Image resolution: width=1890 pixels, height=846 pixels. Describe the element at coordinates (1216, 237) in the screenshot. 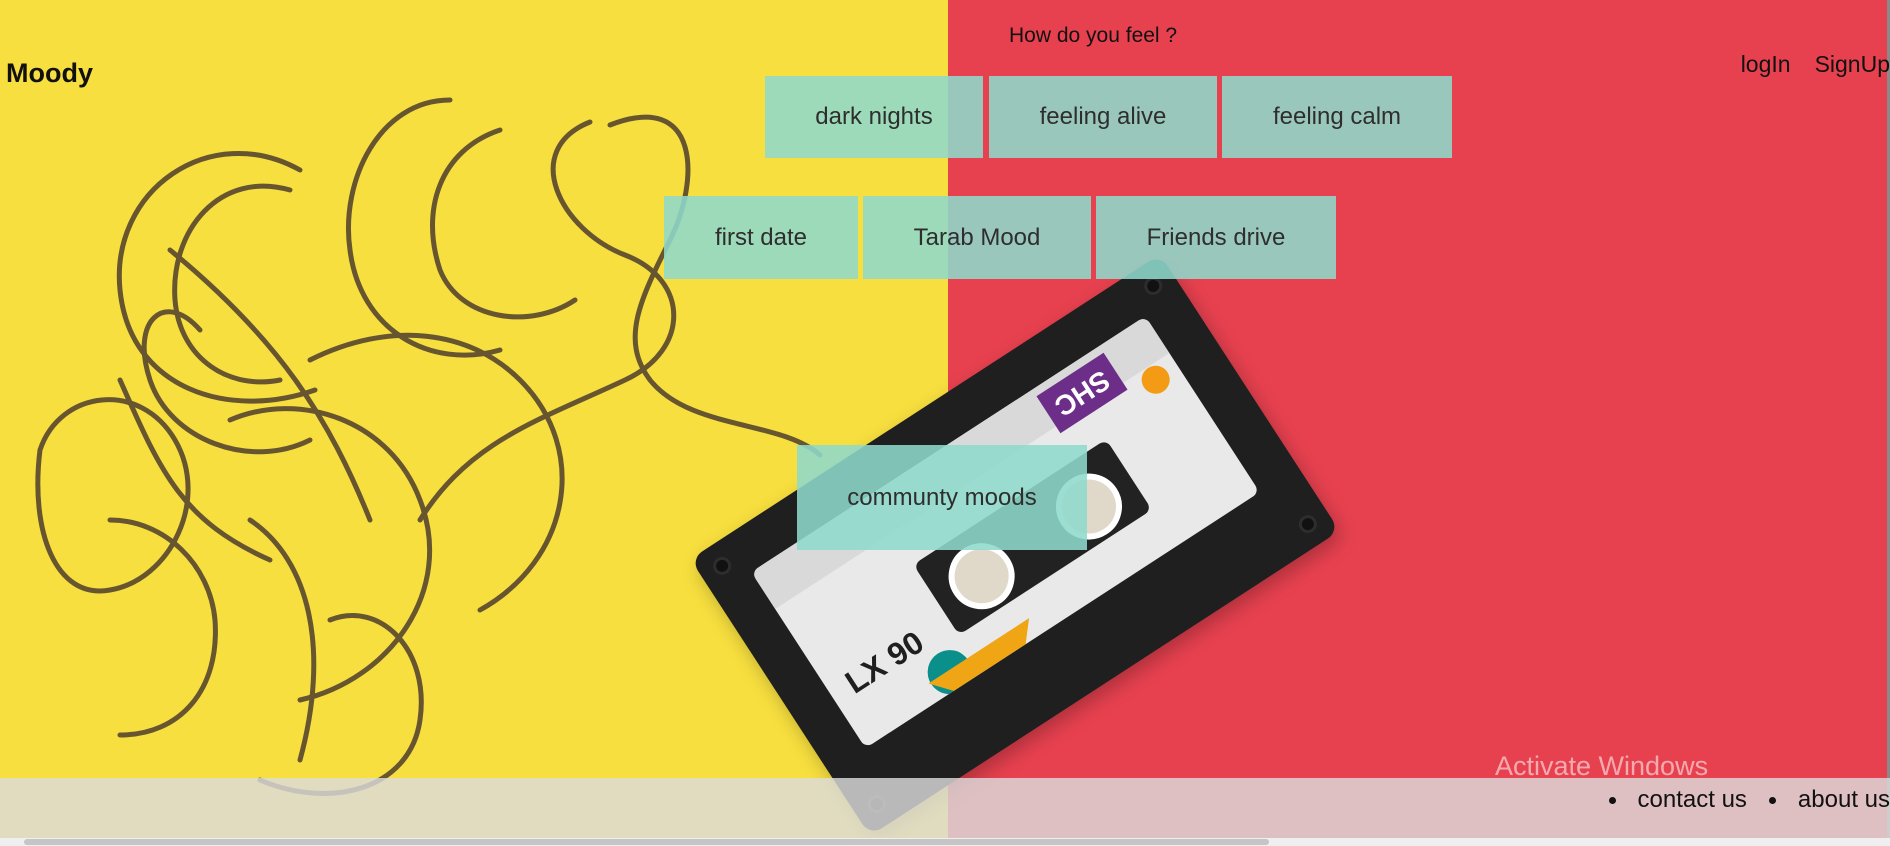

I see `mood-button-friends-drive: Friends drive` at that location.